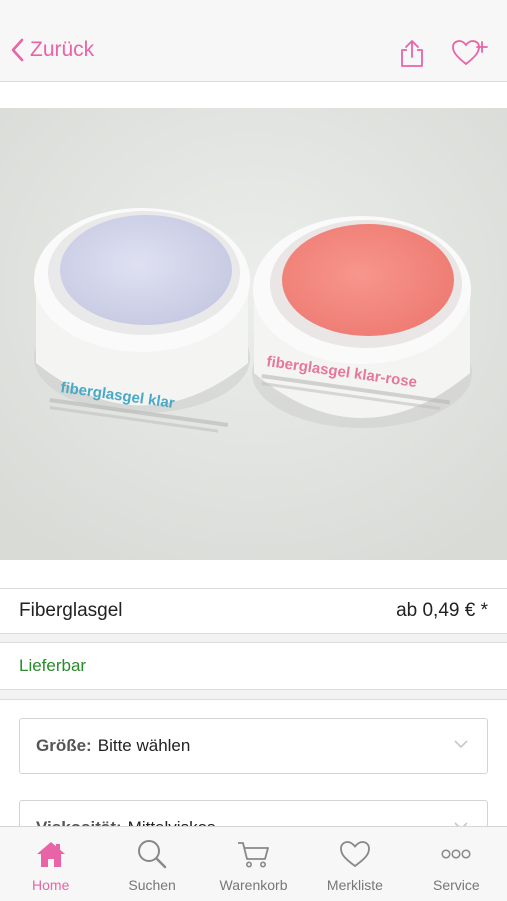 Image resolution: width=507 pixels, height=901 pixels. What do you see at coordinates (253, 885) in the screenshot?
I see `tab-label: Warenkorb` at bounding box center [253, 885].